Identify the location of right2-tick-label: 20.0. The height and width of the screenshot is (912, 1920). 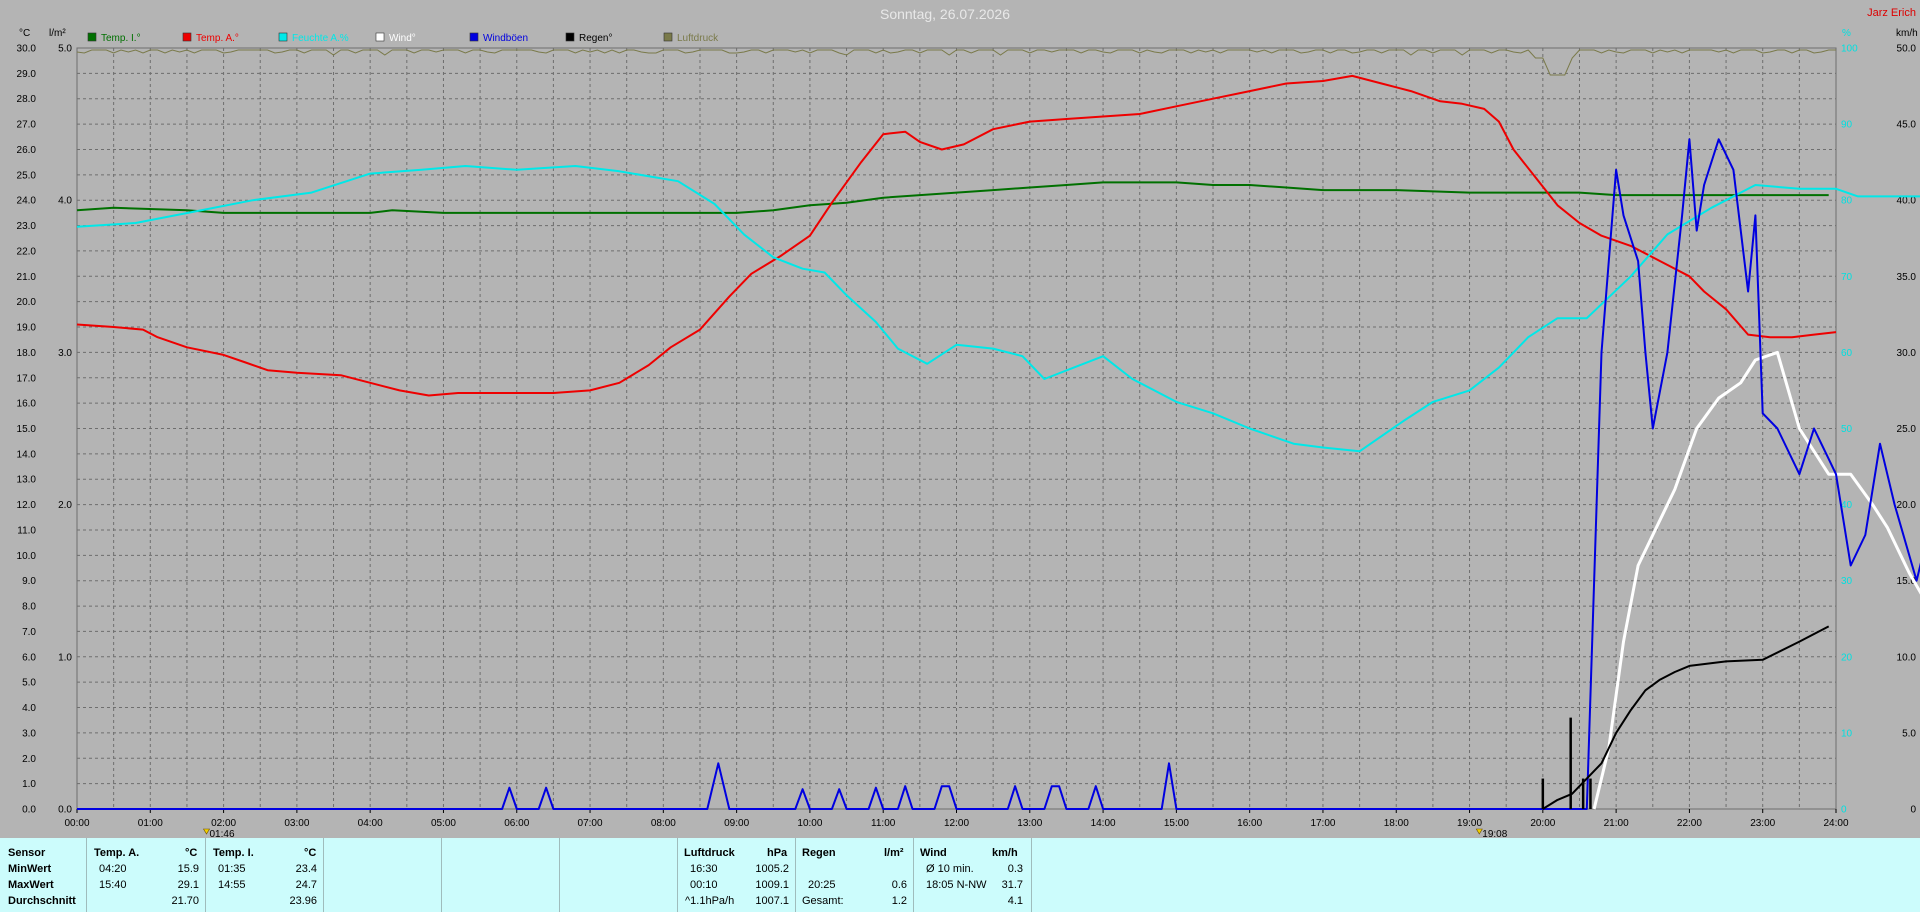
(1907, 505).